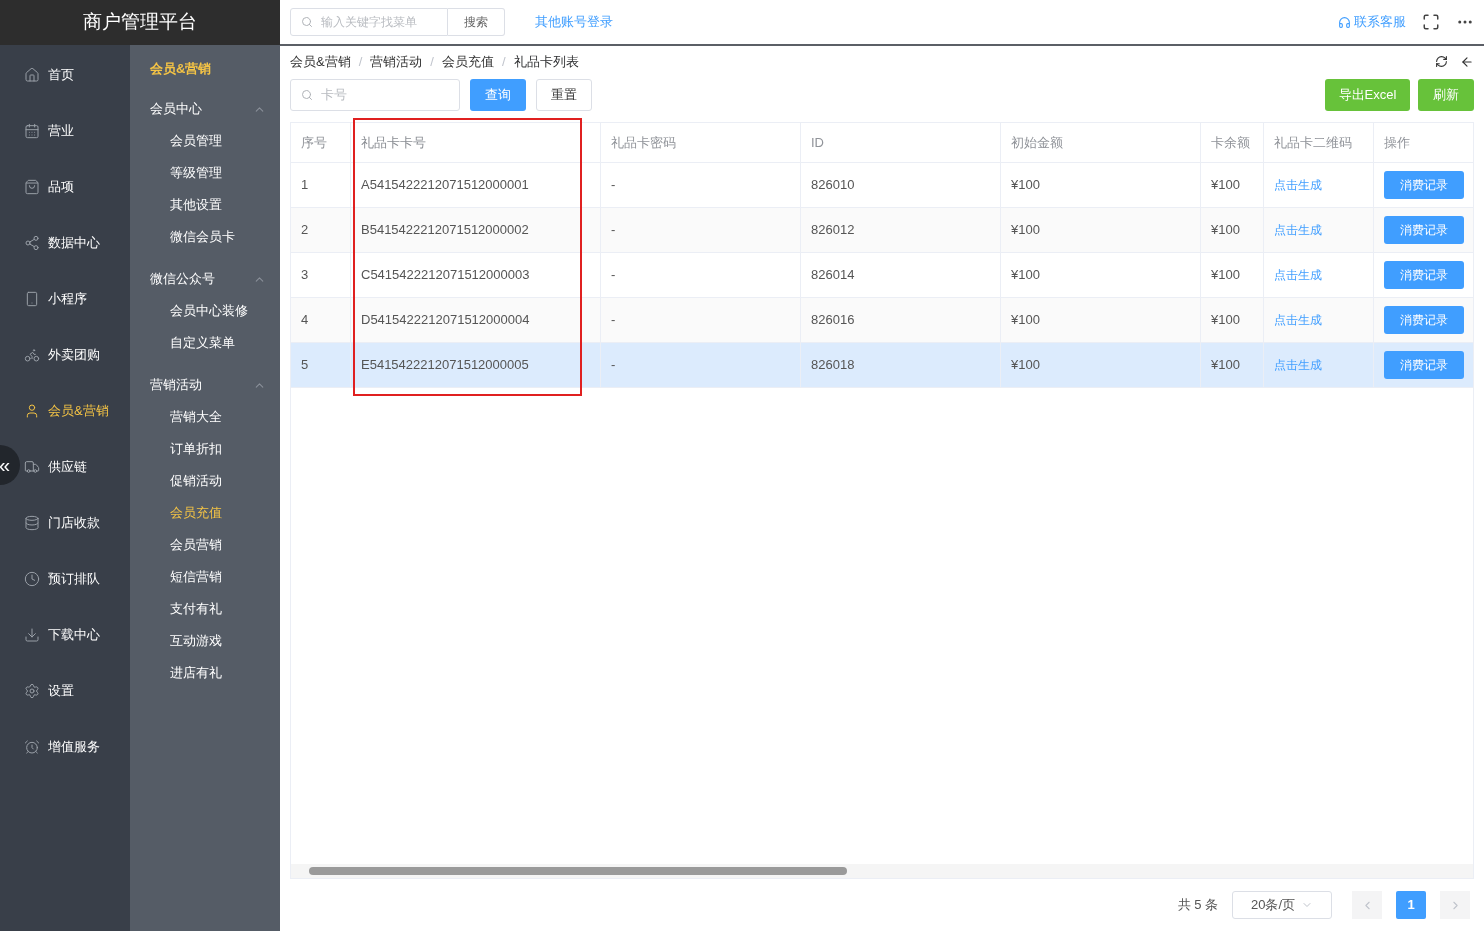 The height and width of the screenshot is (931, 1484). I want to click on horizontal-scrollbar, so click(882, 871).